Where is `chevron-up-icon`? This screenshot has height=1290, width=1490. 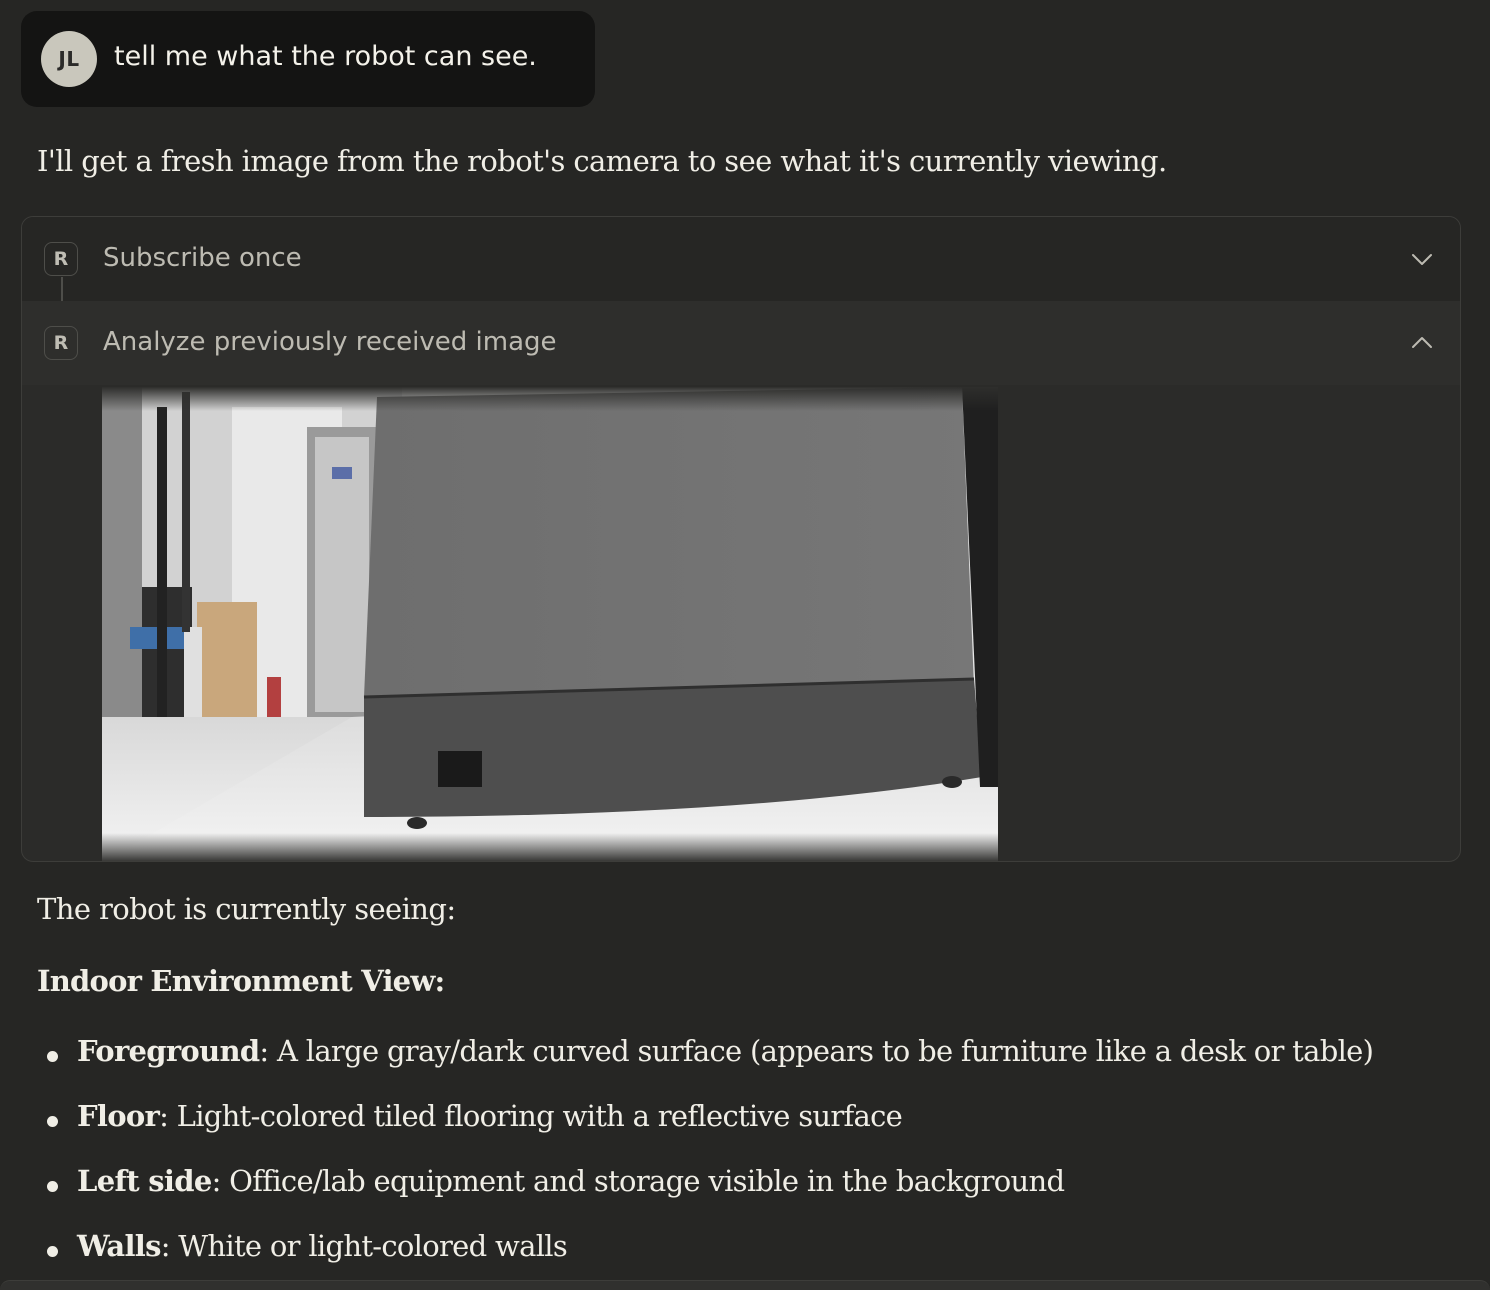
chevron-up-icon is located at coordinates (1422, 343).